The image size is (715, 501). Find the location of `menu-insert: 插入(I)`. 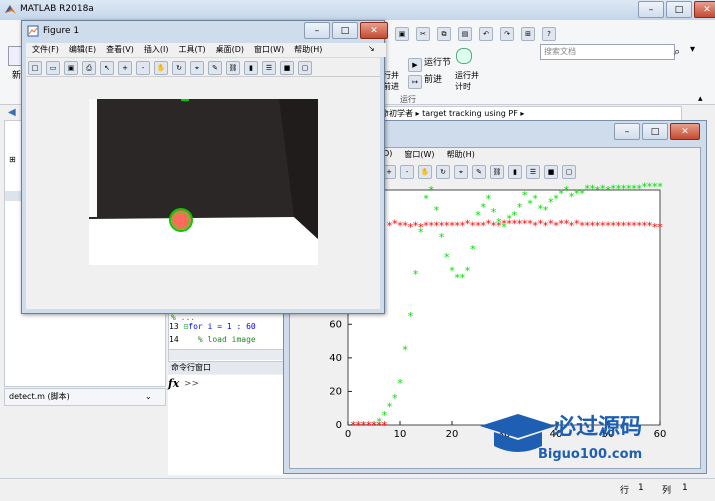

menu-insert: 插入(I) is located at coordinates (156, 50).